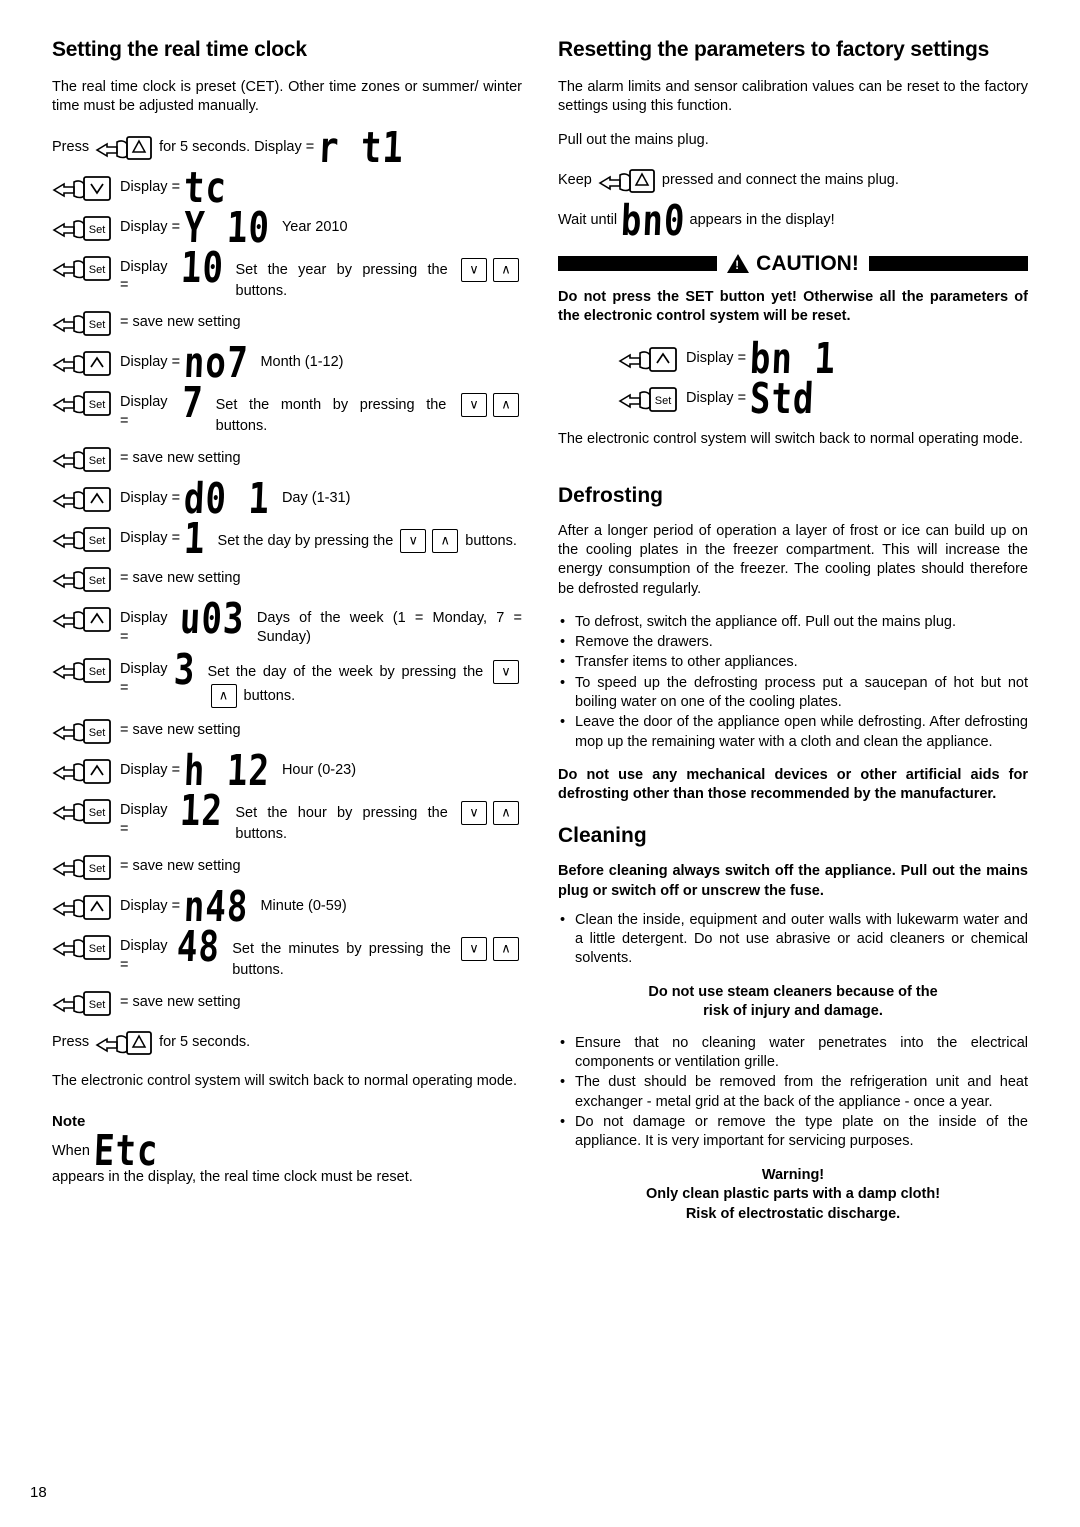  Describe the element at coordinates (793, 643) in the screenshot. I see `defrosting-bullet-1: Remove the drawers.` at that location.